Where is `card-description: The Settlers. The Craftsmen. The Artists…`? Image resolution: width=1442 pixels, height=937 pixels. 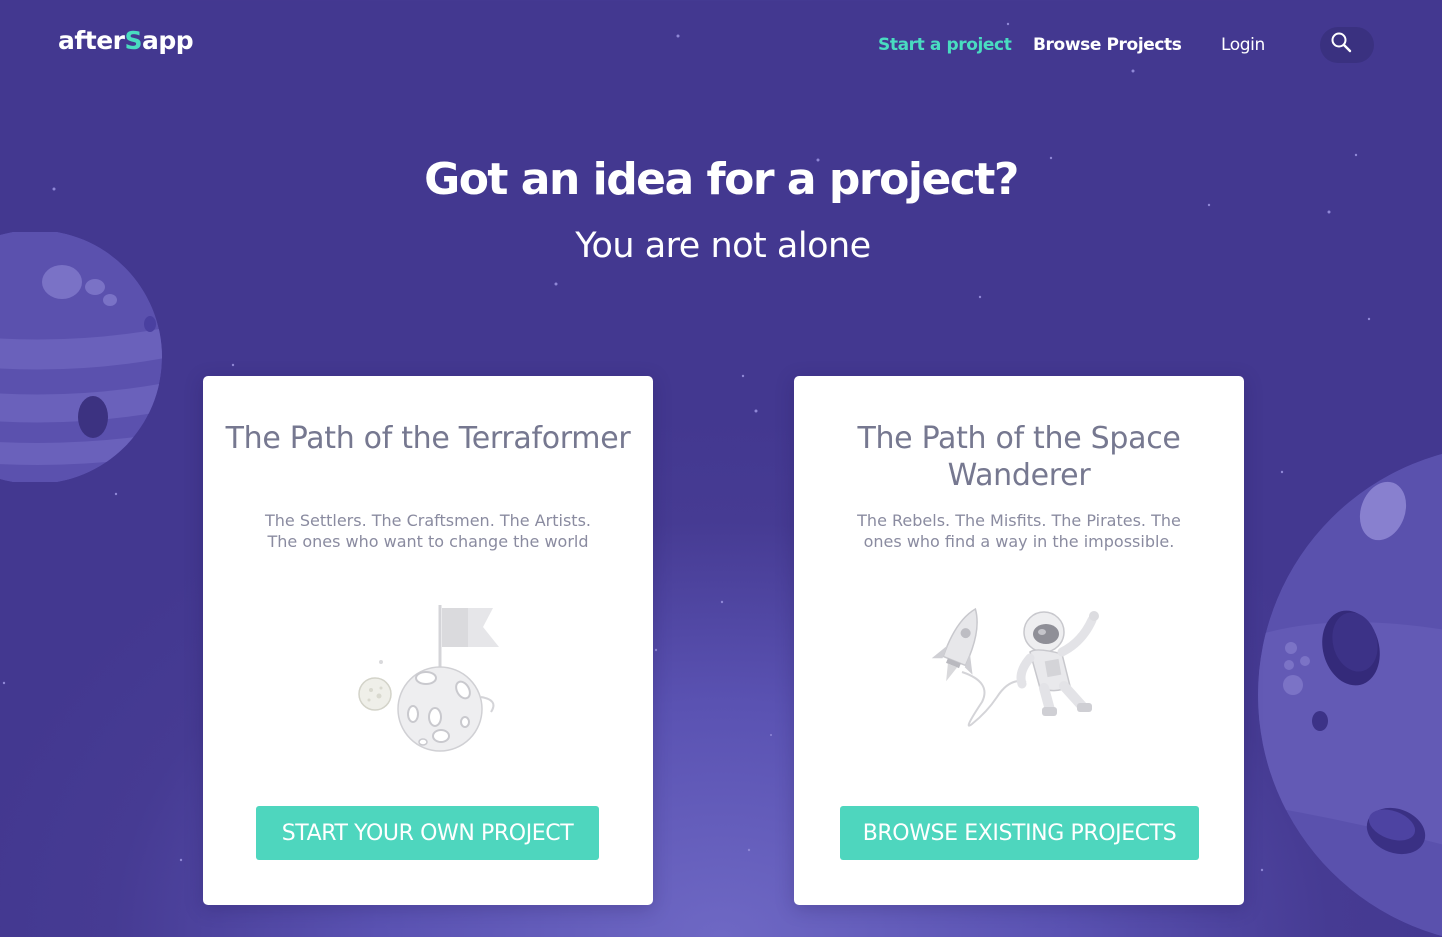 card-description: The Settlers. The Craftsmen. The Artists… is located at coordinates (428, 531).